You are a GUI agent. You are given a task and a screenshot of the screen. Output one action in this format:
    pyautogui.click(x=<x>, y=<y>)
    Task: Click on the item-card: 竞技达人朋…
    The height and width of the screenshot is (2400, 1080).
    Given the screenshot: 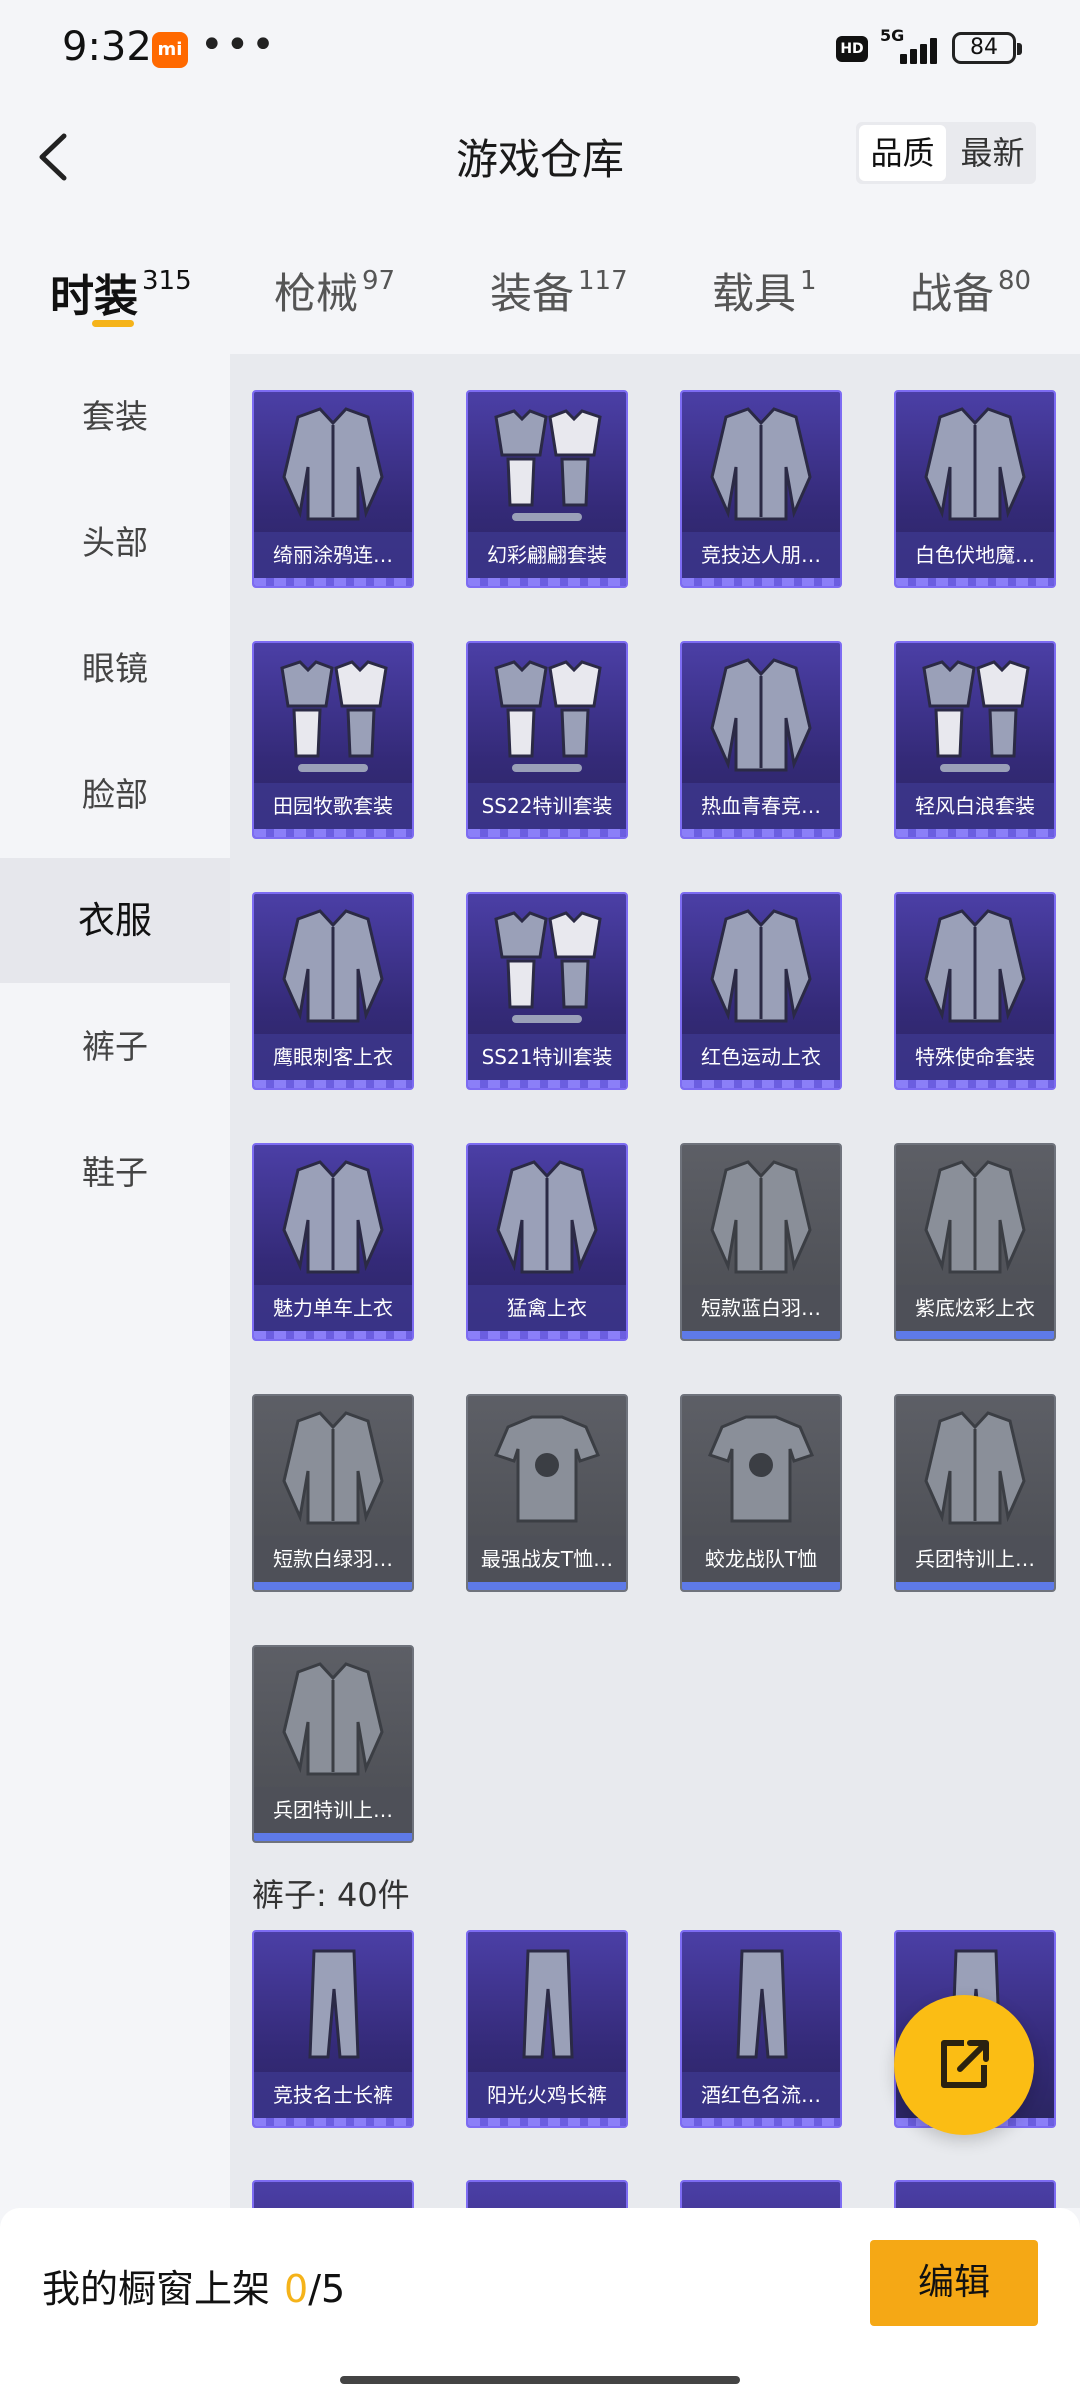 What is the action you would take?
    pyautogui.click(x=761, y=489)
    